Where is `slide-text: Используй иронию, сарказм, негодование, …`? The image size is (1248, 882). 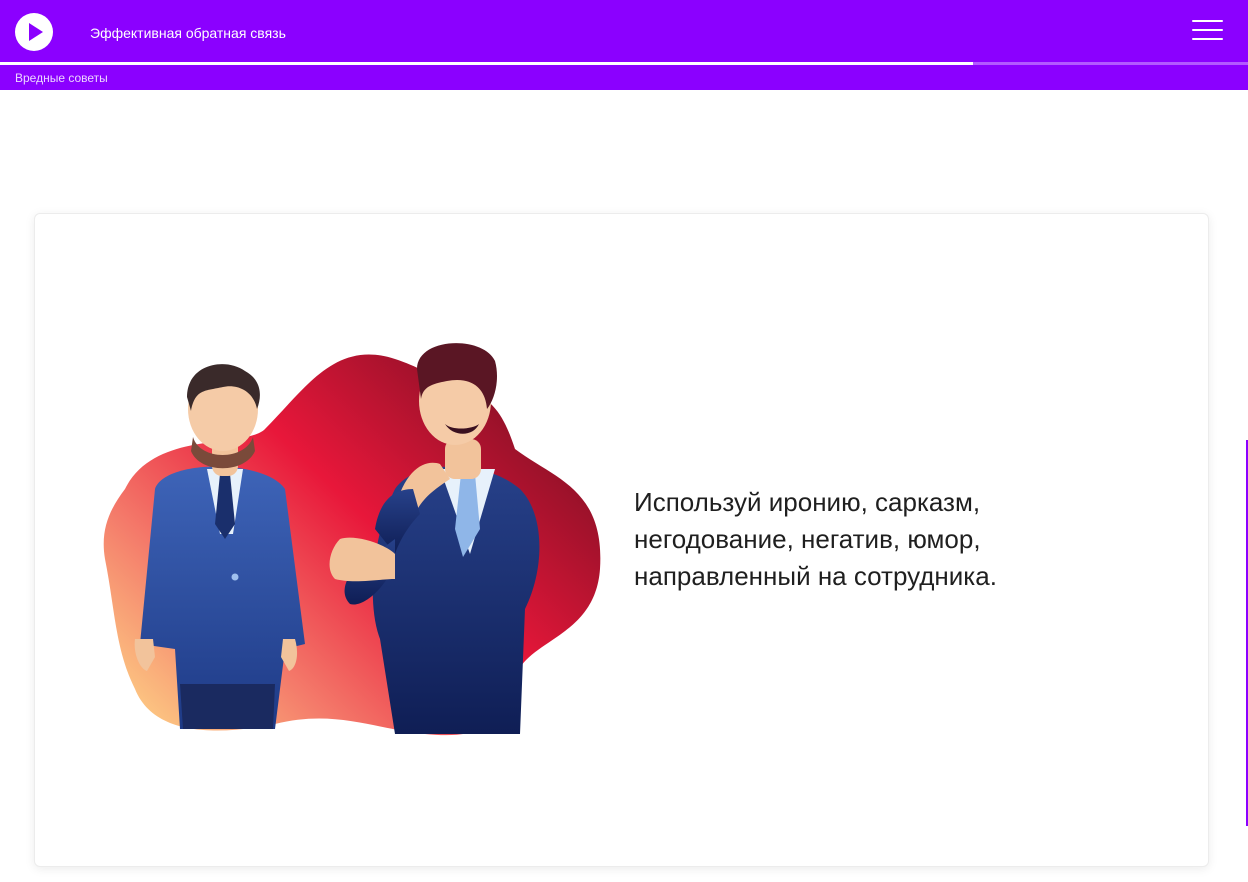
slide-text: Используй иронию, сарказм, негодование, … is located at coordinates (815, 539).